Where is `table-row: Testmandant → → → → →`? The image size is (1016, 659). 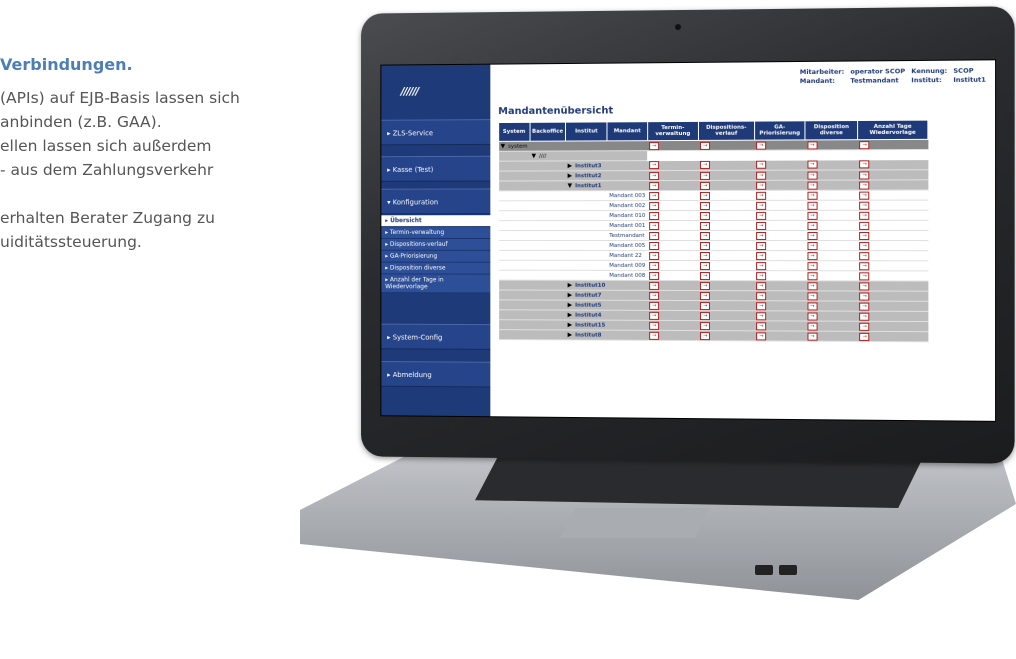
table-row: Testmandant → → → → → is located at coordinates (713, 235).